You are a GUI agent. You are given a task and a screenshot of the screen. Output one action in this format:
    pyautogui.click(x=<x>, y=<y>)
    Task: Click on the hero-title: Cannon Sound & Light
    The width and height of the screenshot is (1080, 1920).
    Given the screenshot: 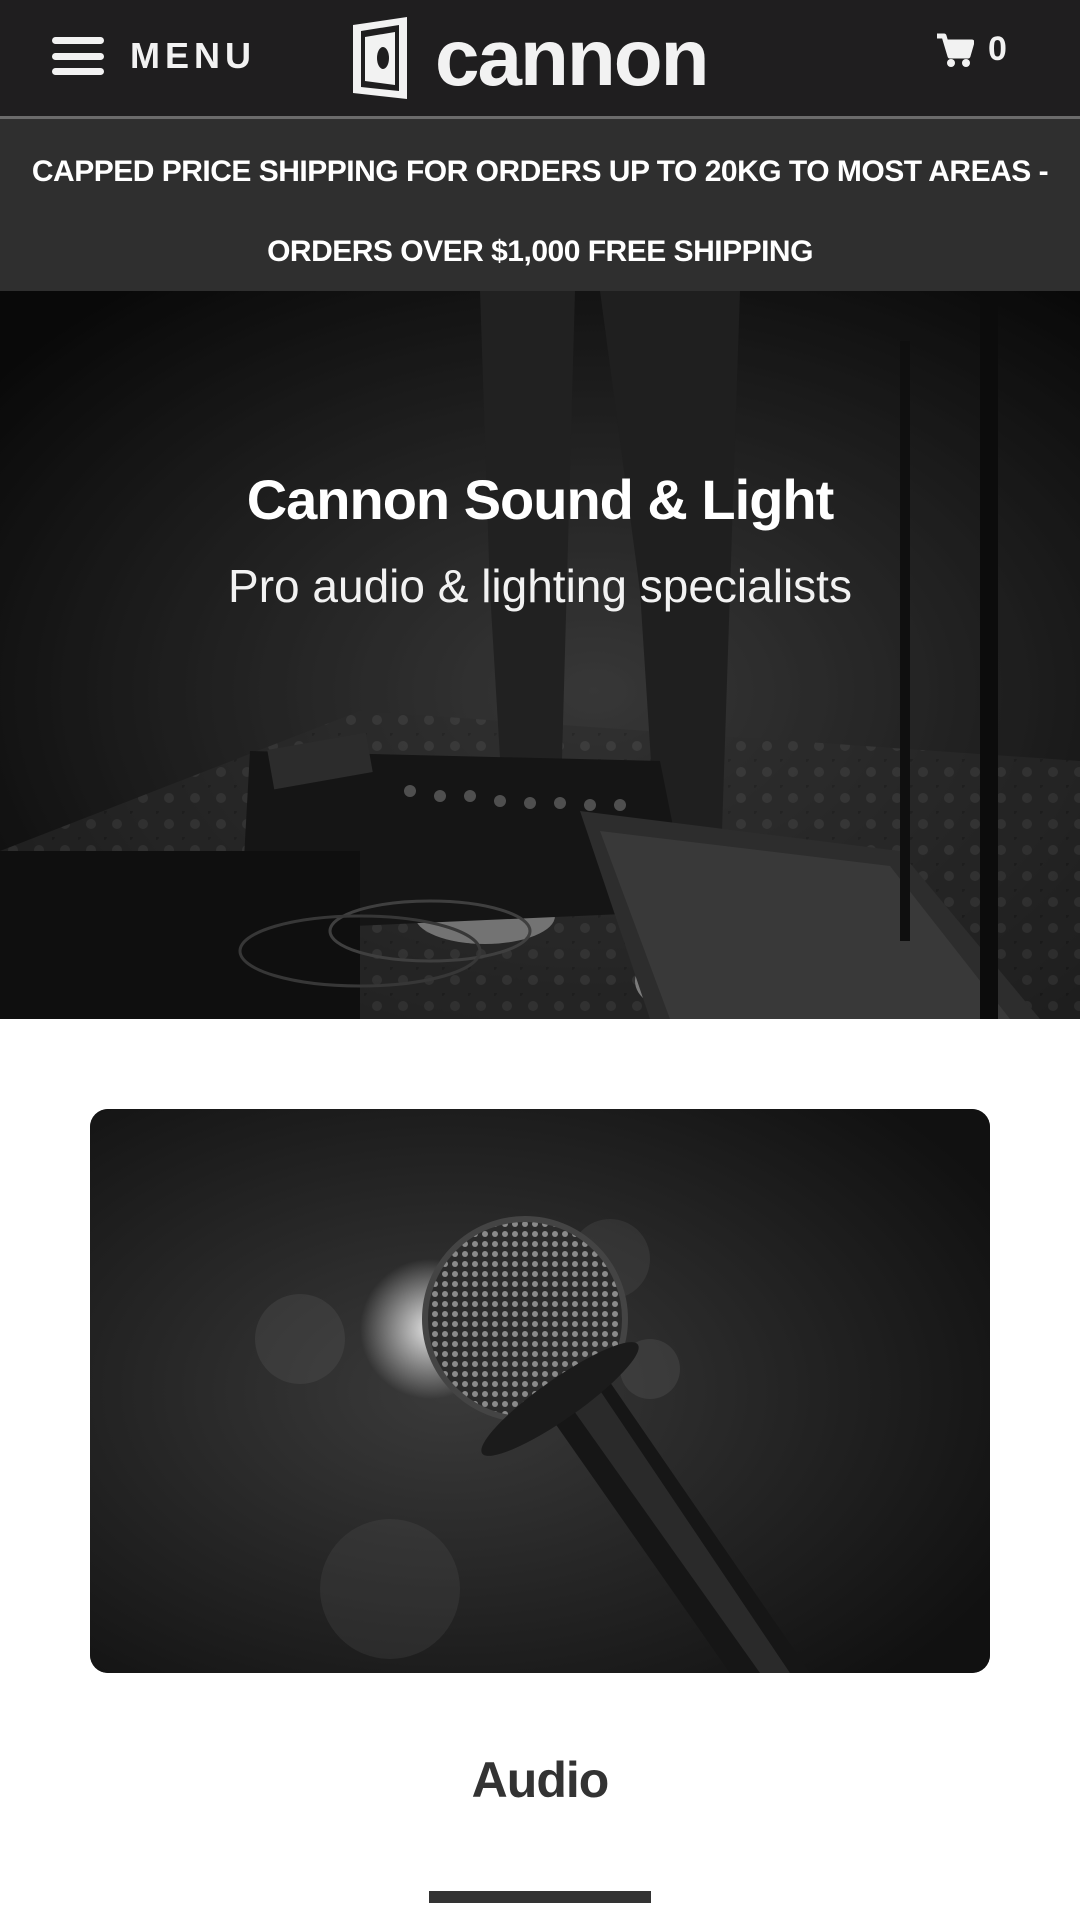 What is the action you would take?
    pyautogui.click(x=540, y=499)
    